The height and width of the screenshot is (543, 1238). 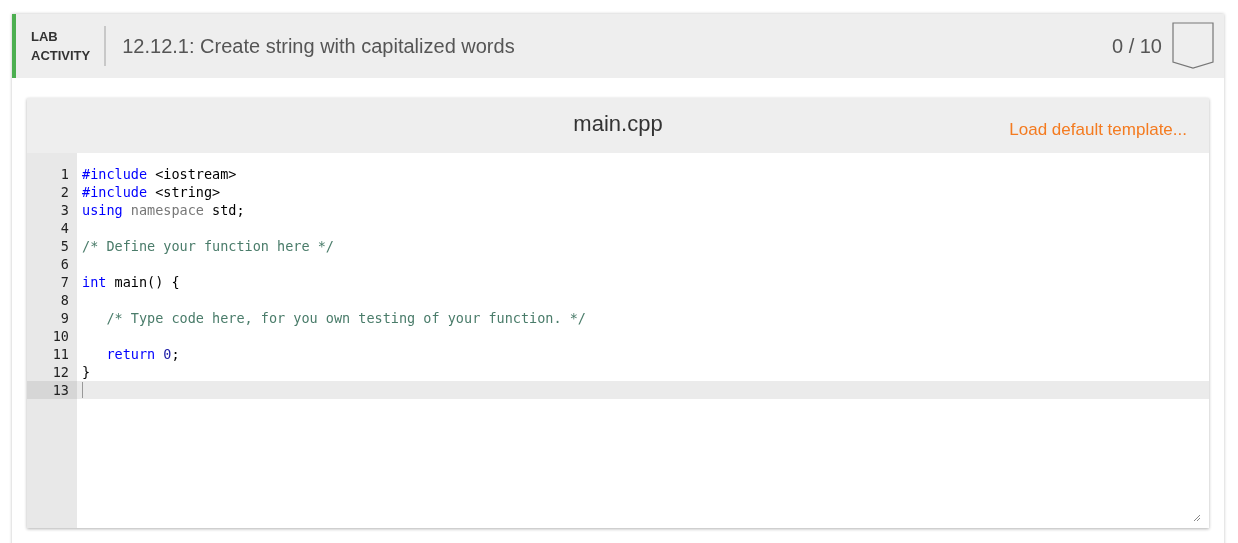 I want to click on file-name: main.cpp, so click(x=618, y=124).